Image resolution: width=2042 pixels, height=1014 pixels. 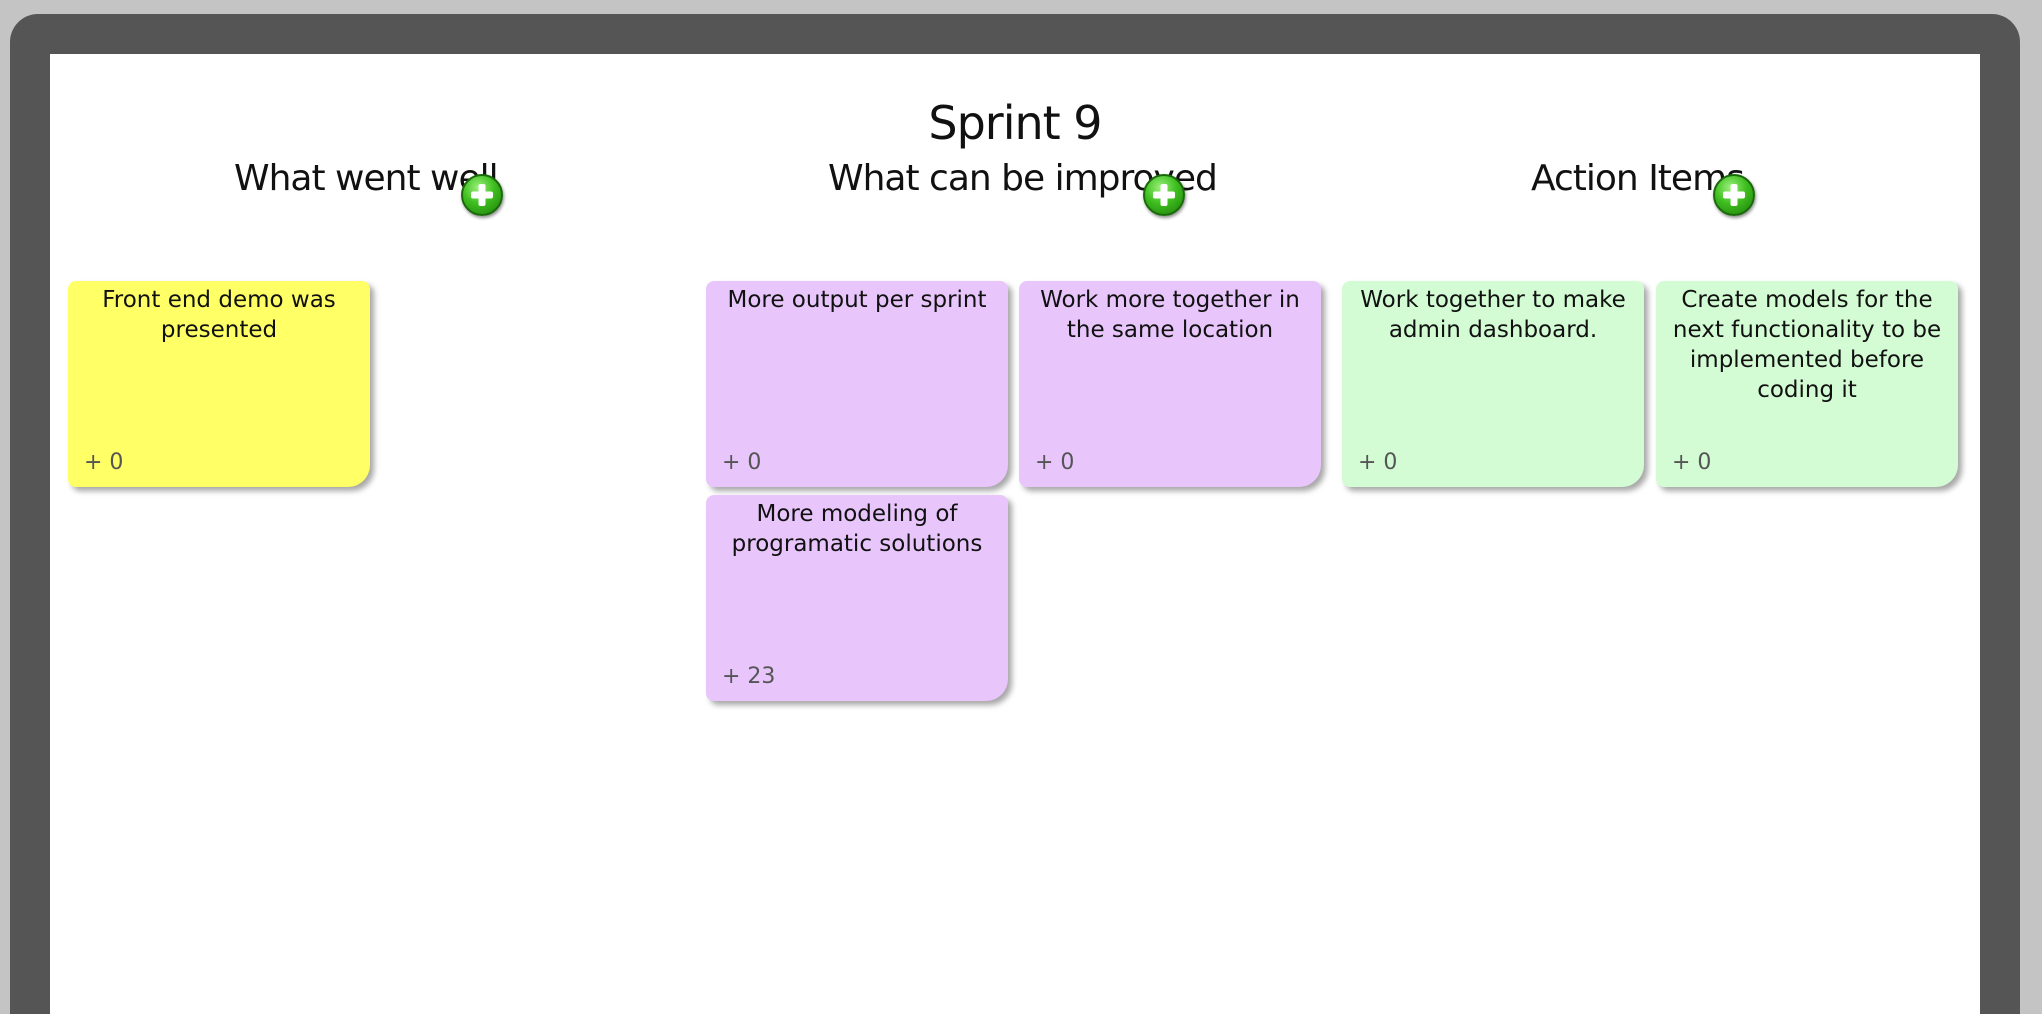 What do you see at coordinates (1170, 315) in the screenshot?
I see `card-text: Work more together in the same location` at bounding box center [1170, 315].